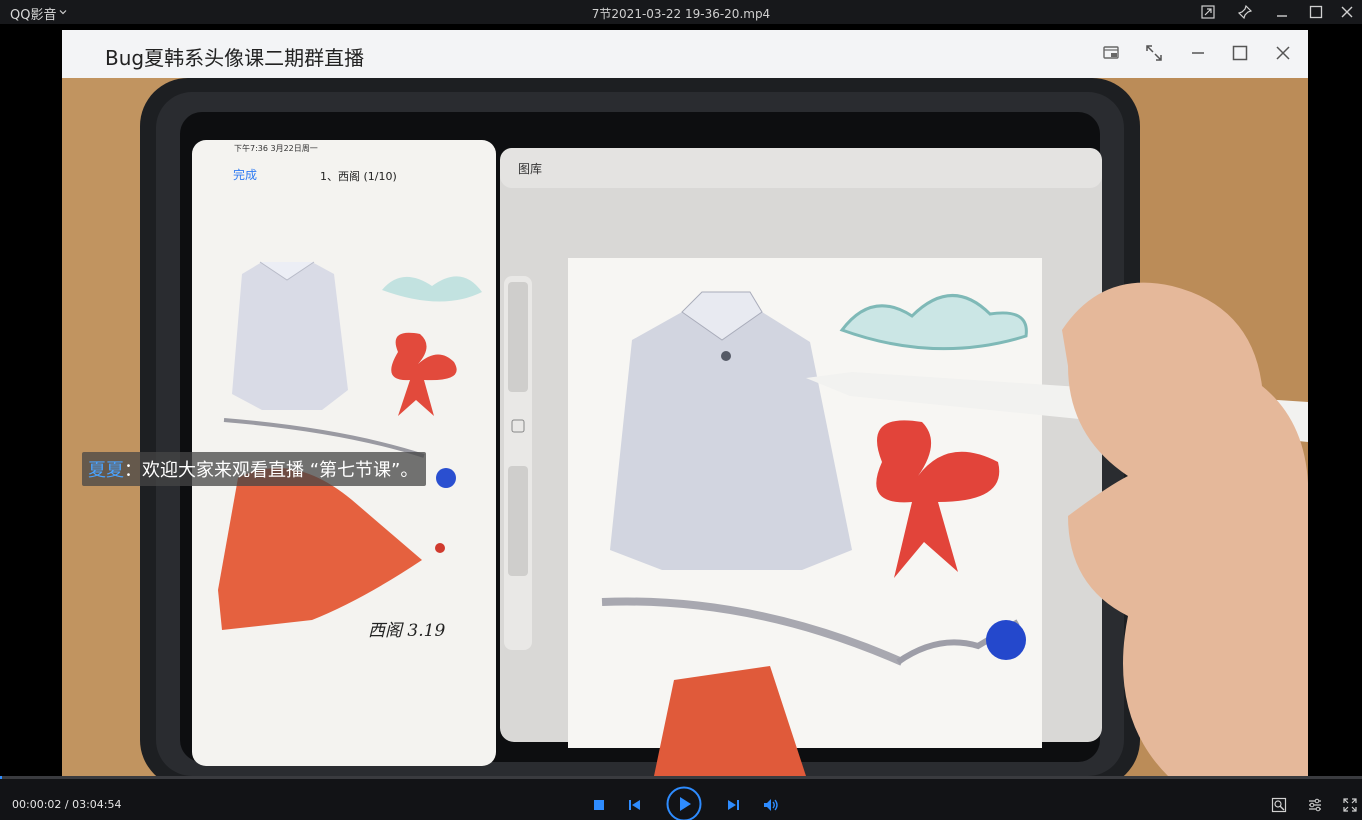  I want to click on tablet-done-button: 完成, so click(245, 175).